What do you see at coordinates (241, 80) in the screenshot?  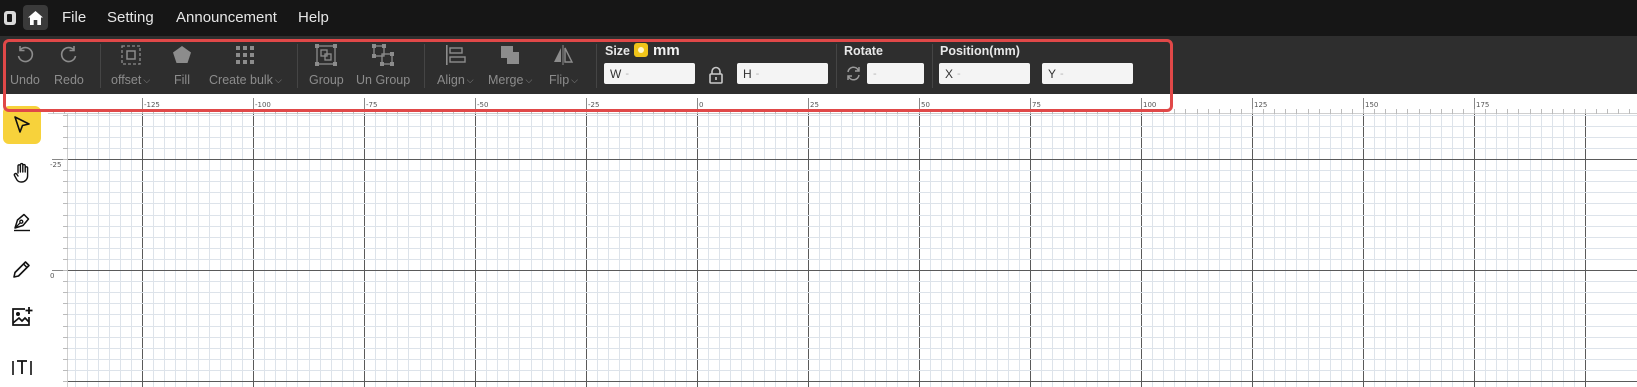 I see `create-bulk-label: Create bulk` at bounding box center [241, 80].